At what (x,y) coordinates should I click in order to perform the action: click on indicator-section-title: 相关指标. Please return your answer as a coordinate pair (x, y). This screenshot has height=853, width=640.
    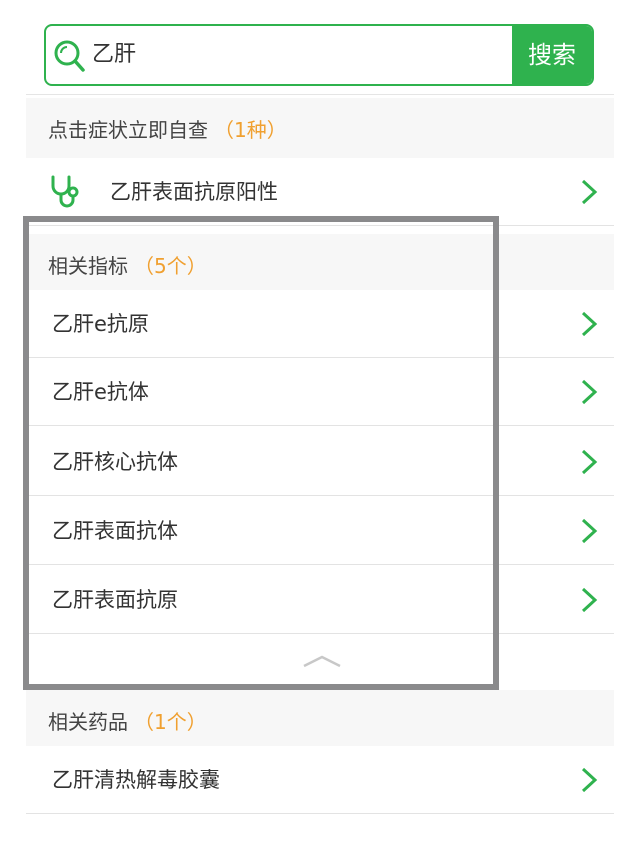
    Looking at the image, I should click on (88, 266).